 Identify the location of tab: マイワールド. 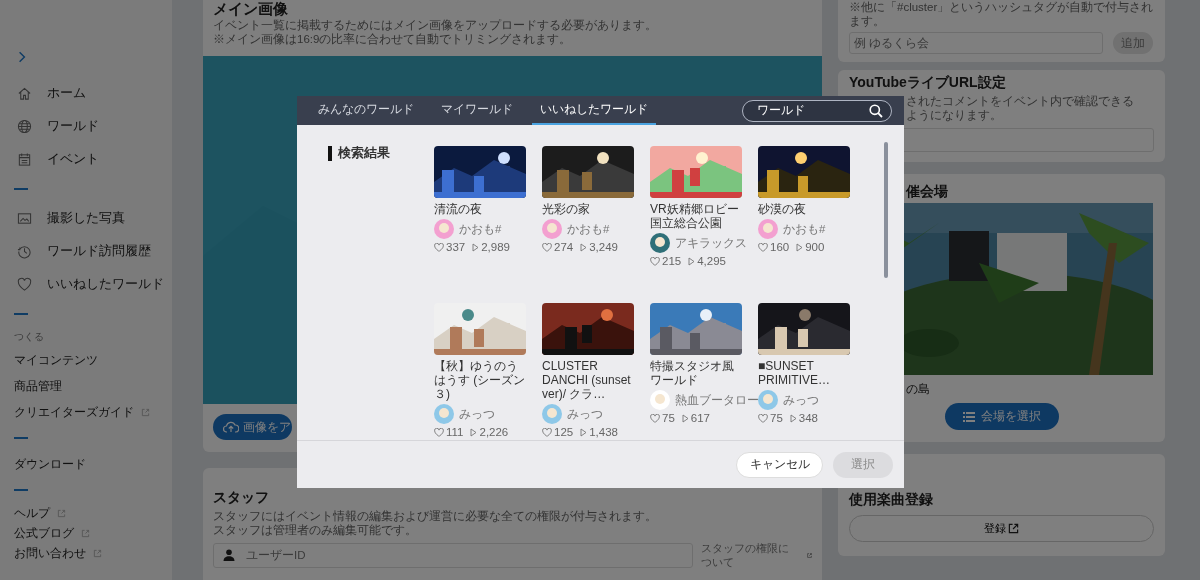
(477, 110).